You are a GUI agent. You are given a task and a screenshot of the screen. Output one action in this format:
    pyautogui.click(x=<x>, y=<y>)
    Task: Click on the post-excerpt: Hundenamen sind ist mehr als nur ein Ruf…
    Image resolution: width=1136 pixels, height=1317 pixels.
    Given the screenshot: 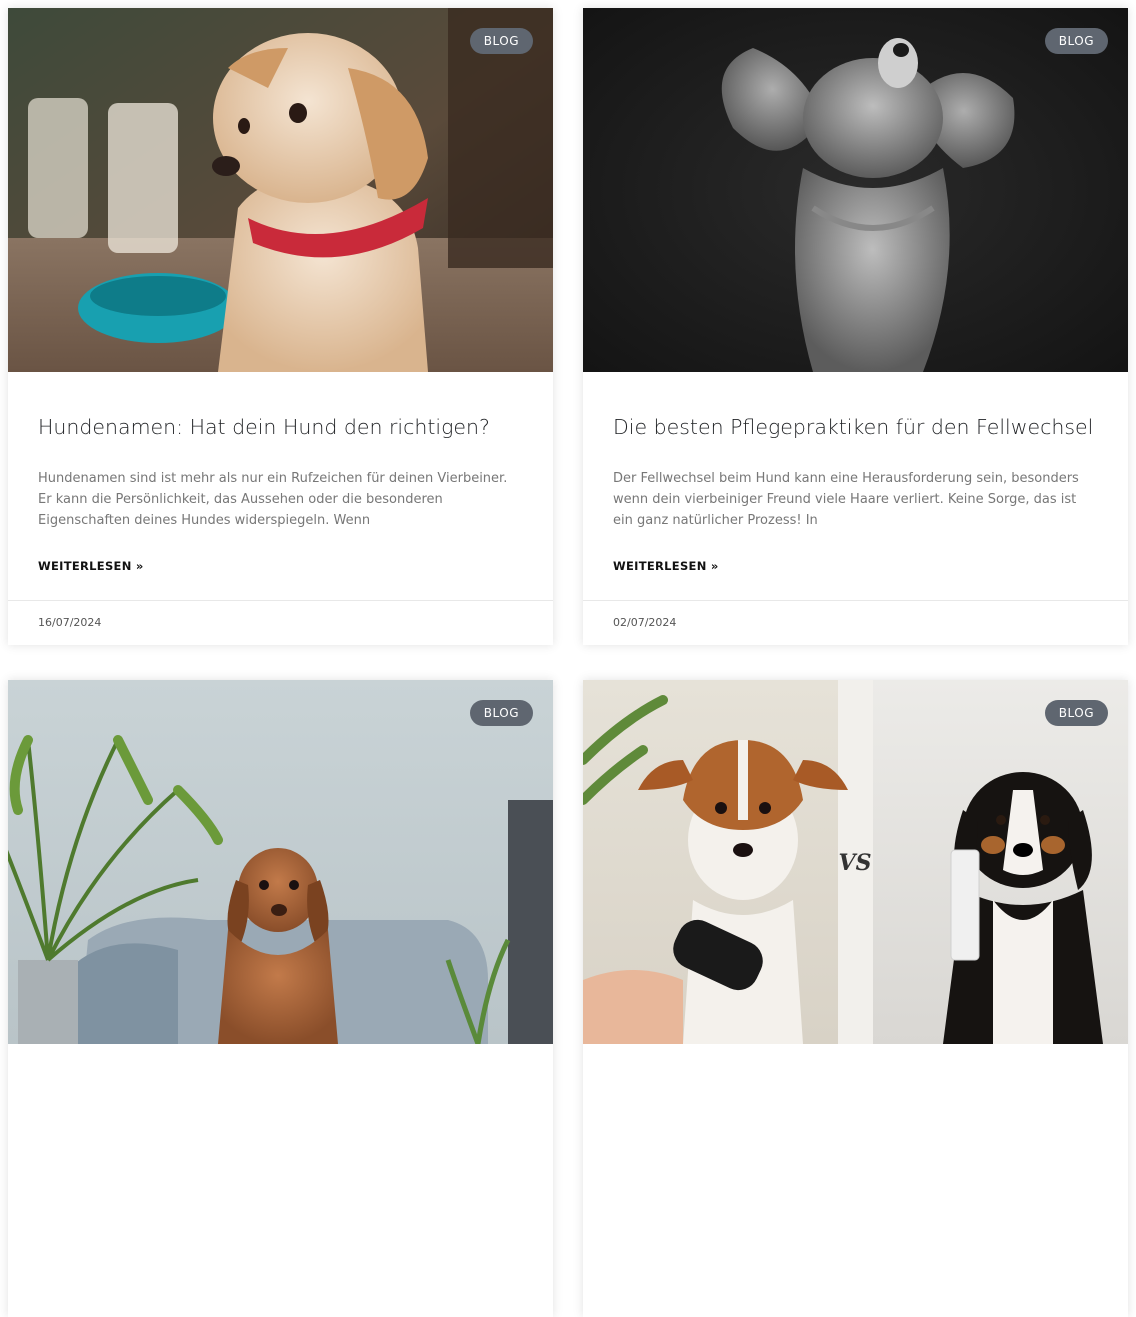 What is the action you would take?
    pyautogui.click(x=273, y=499)
    